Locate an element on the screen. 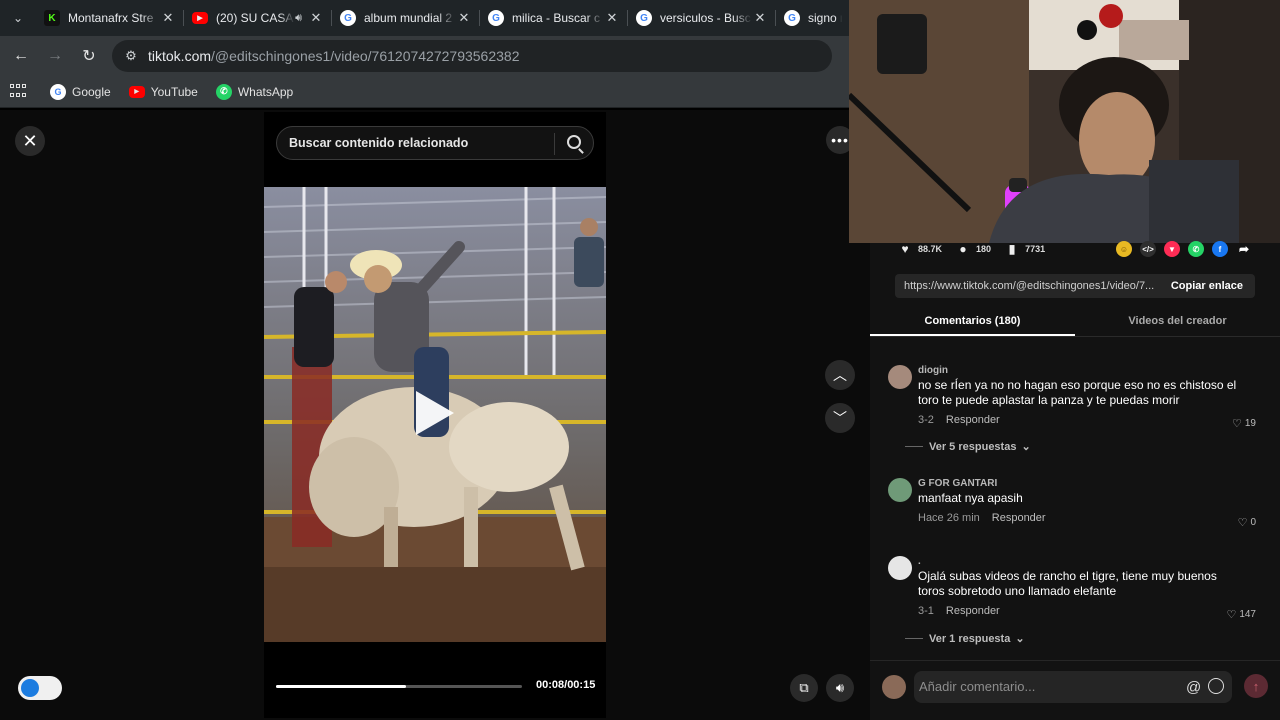 Image resolution: width=1280 pixels, height=720 pixels. view-replies-button: Ver 1 respuesta ⌄ is located at coordinates (965, 638).